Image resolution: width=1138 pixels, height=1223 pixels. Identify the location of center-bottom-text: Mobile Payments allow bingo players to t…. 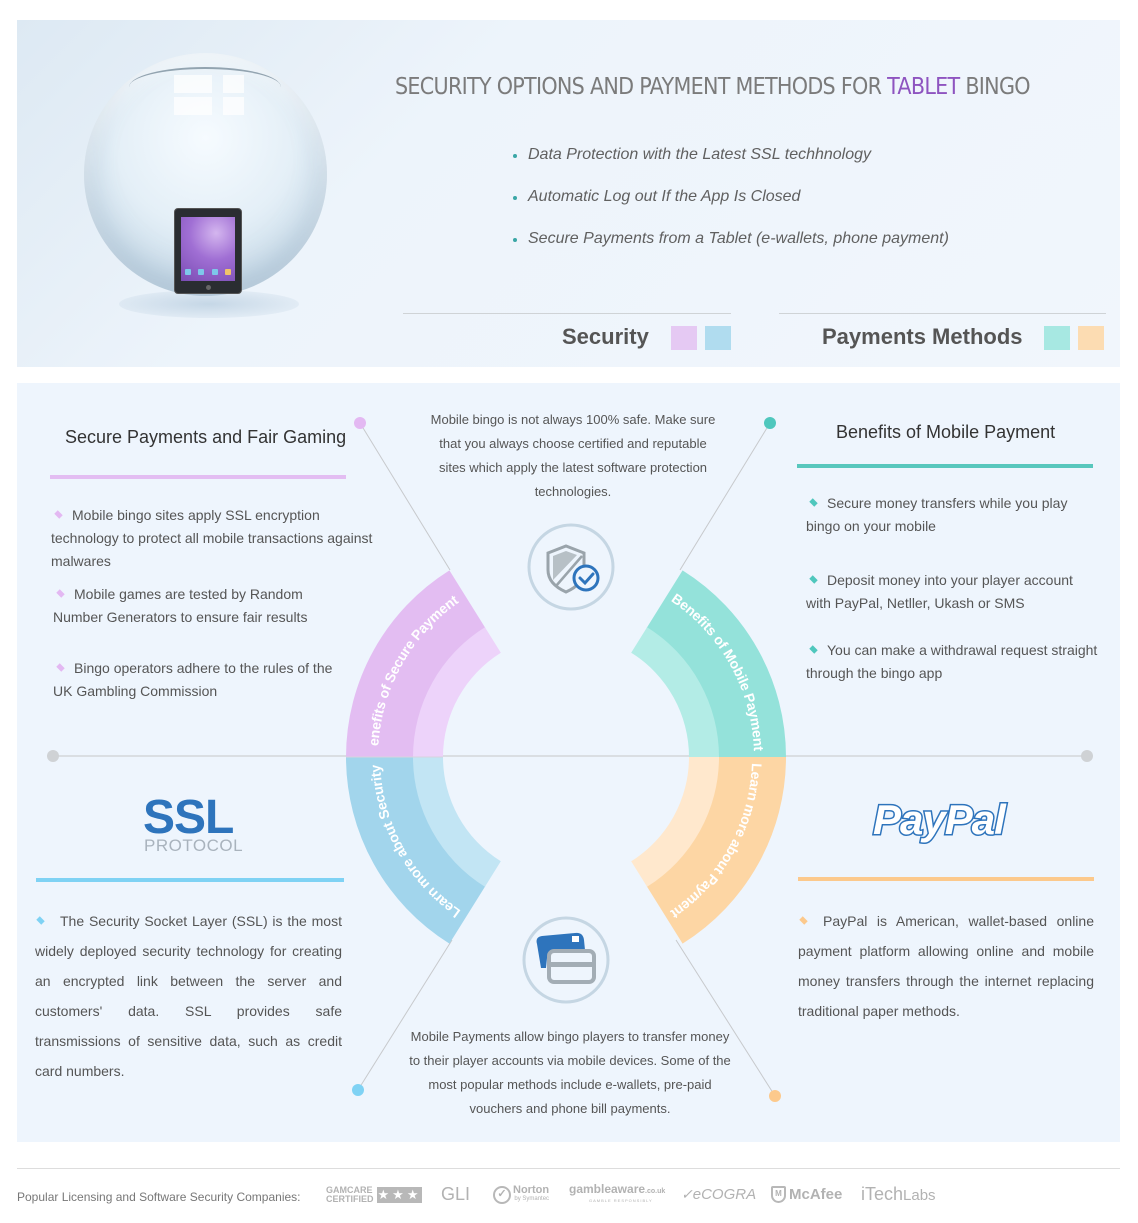
(570, 1072).